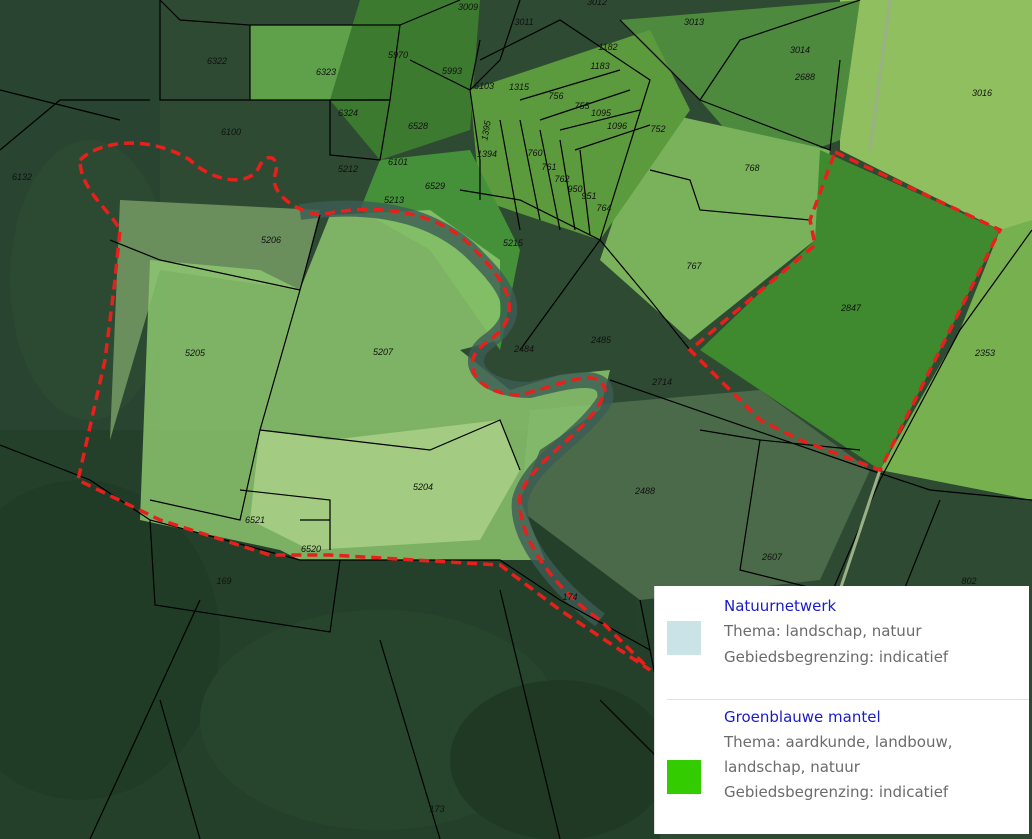 This screenshot has width=1032, height=839. Describe the element at coordinates (984, 353) in the screenshot. I see `parcel-label: 2353` at that location.